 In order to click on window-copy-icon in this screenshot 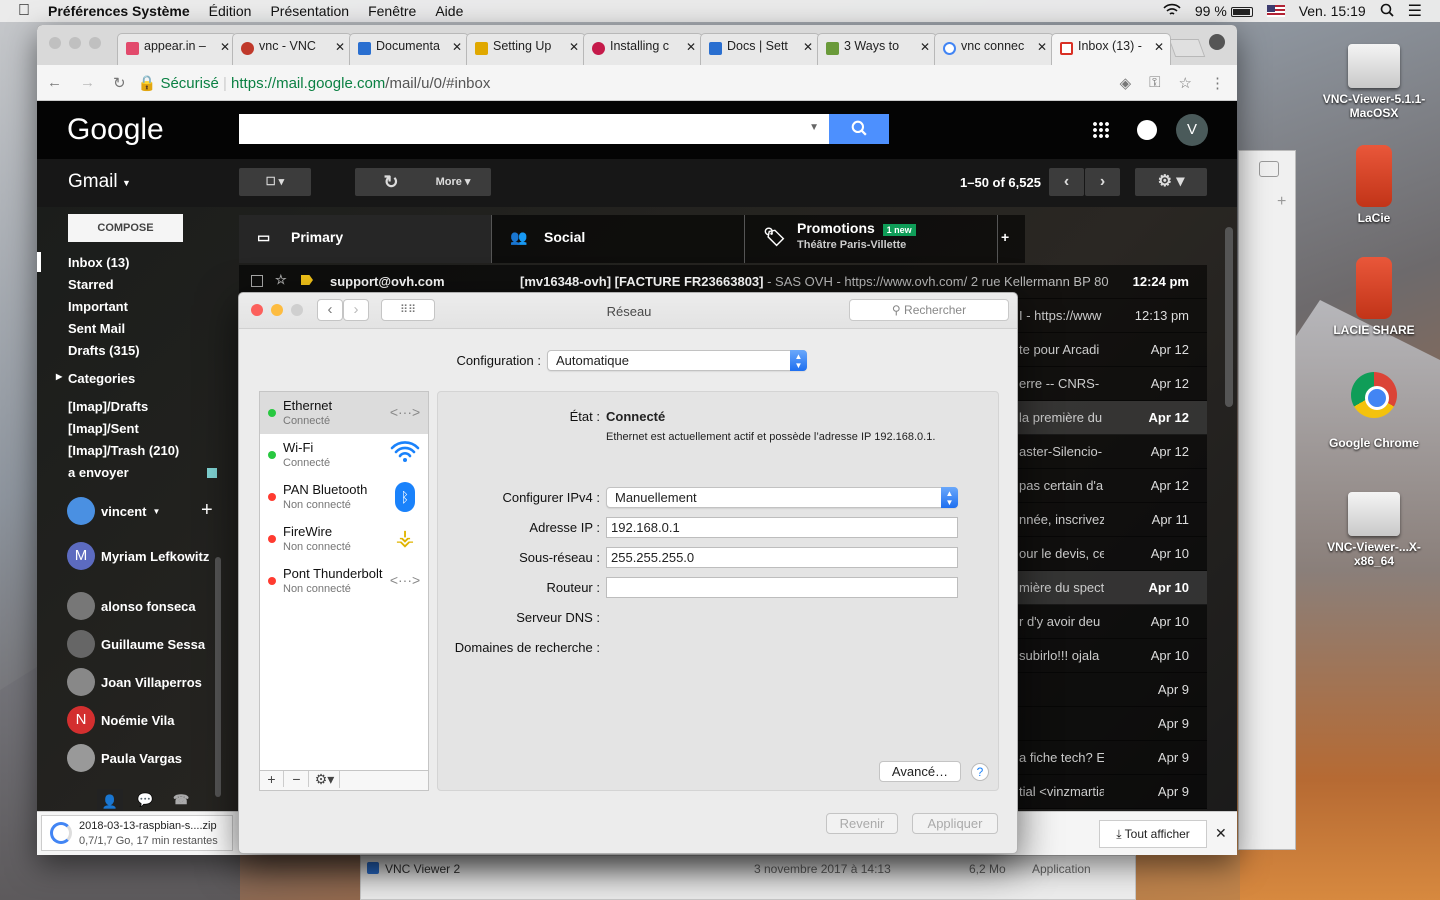, I will do `click(1269, 169)`.